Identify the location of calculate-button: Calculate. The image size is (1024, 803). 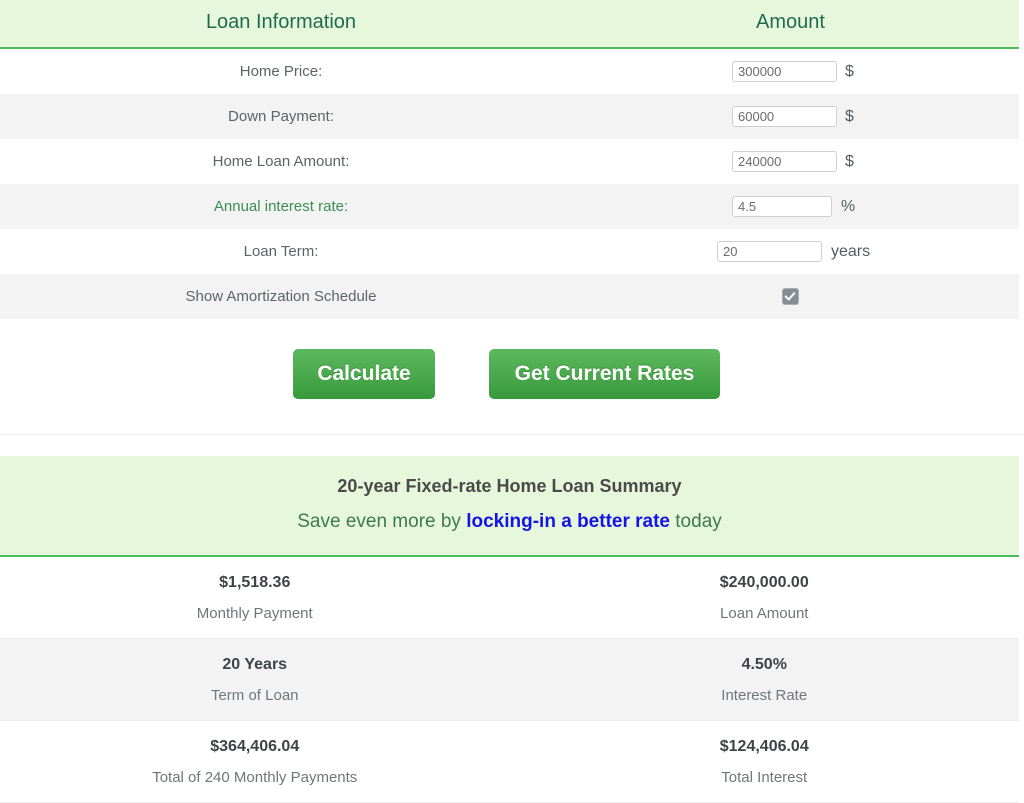
(364, 374).